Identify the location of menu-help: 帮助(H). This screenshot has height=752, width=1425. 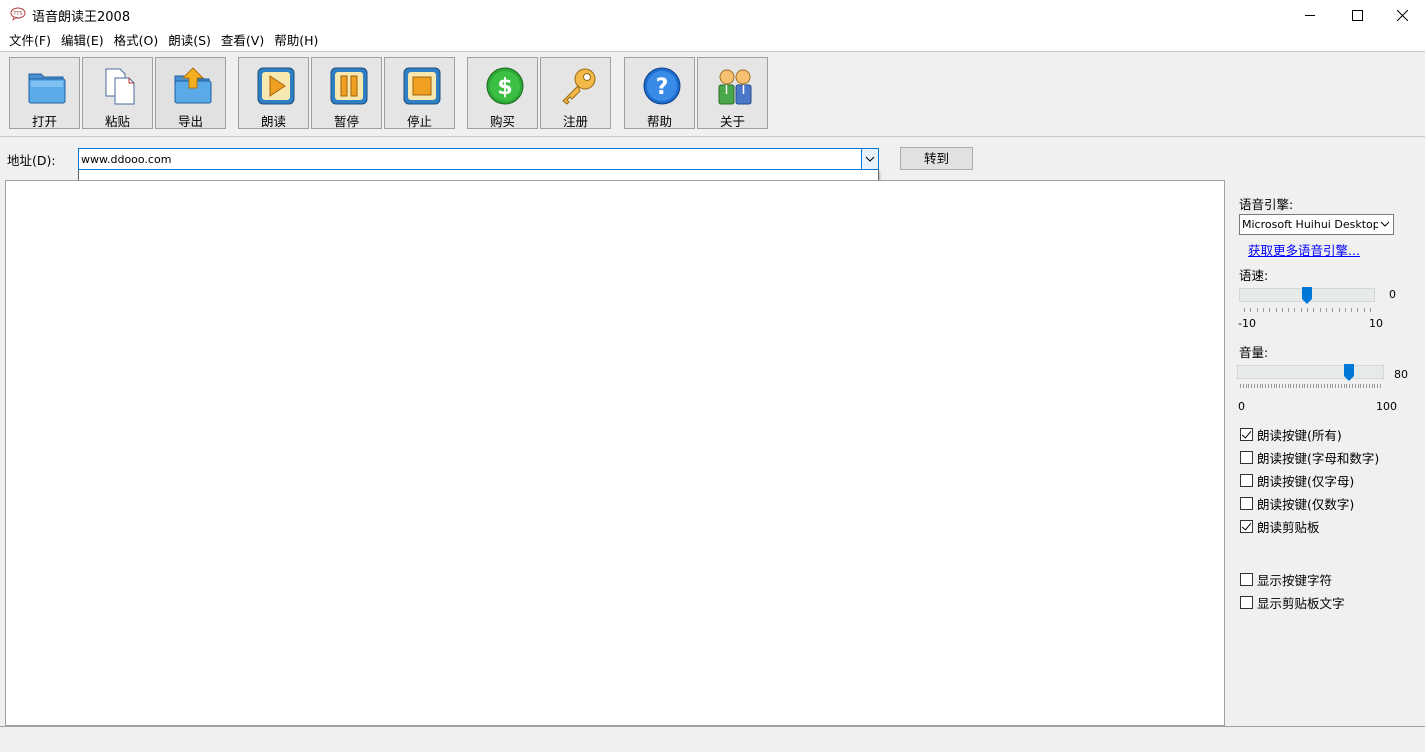
(296, 40).